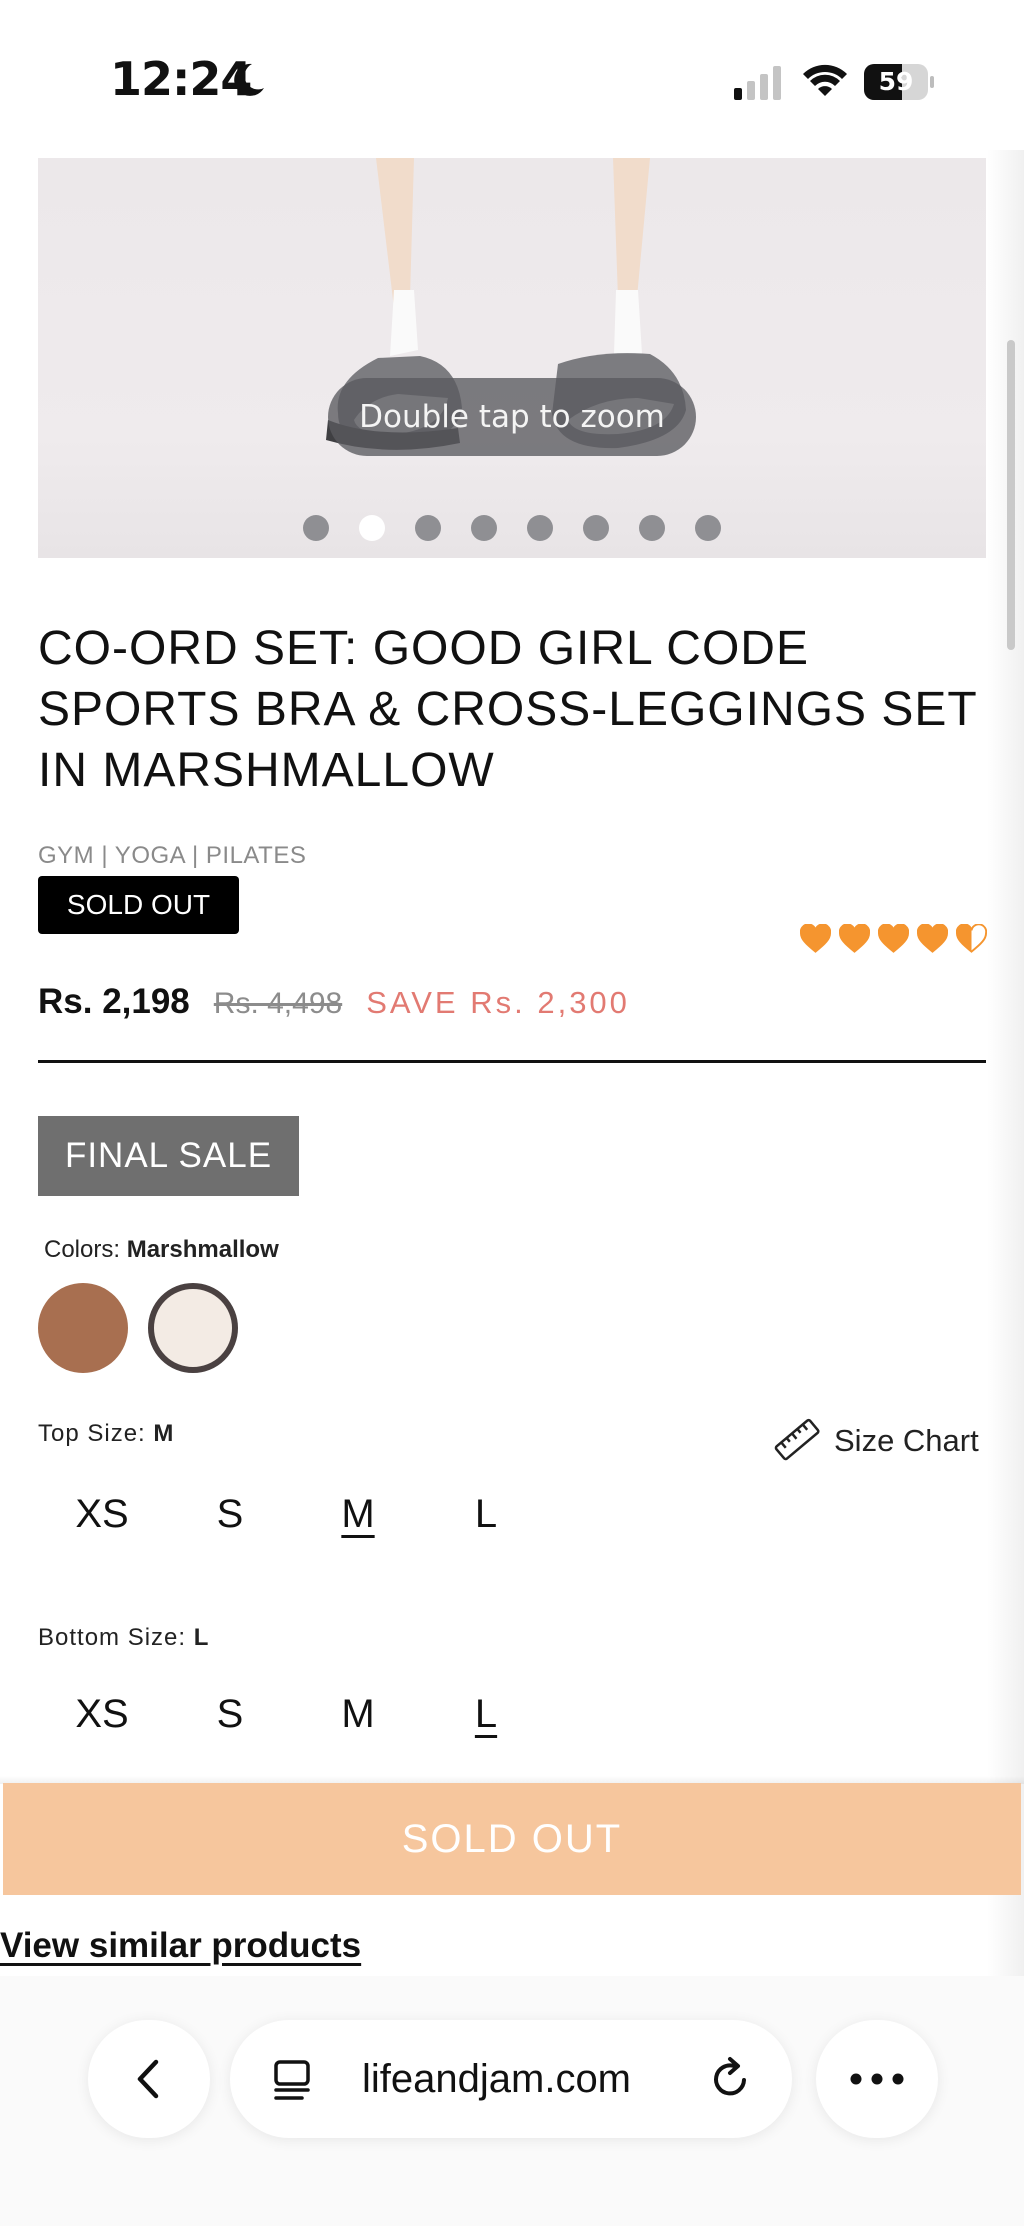 This screenshot has height=2226, width=1024. What do you see at coordinates (825, 80) in the screenshot?
I see `wifi-icon` at bounding box center [825, 80].